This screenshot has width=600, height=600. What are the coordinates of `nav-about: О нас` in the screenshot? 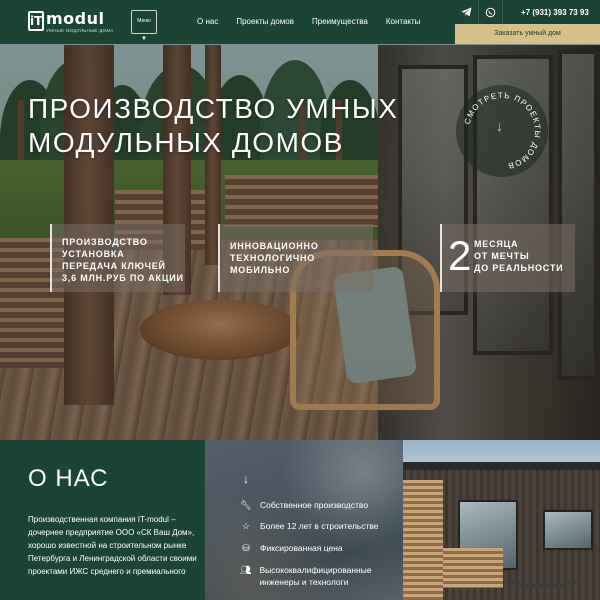 It's located at (207, 21).